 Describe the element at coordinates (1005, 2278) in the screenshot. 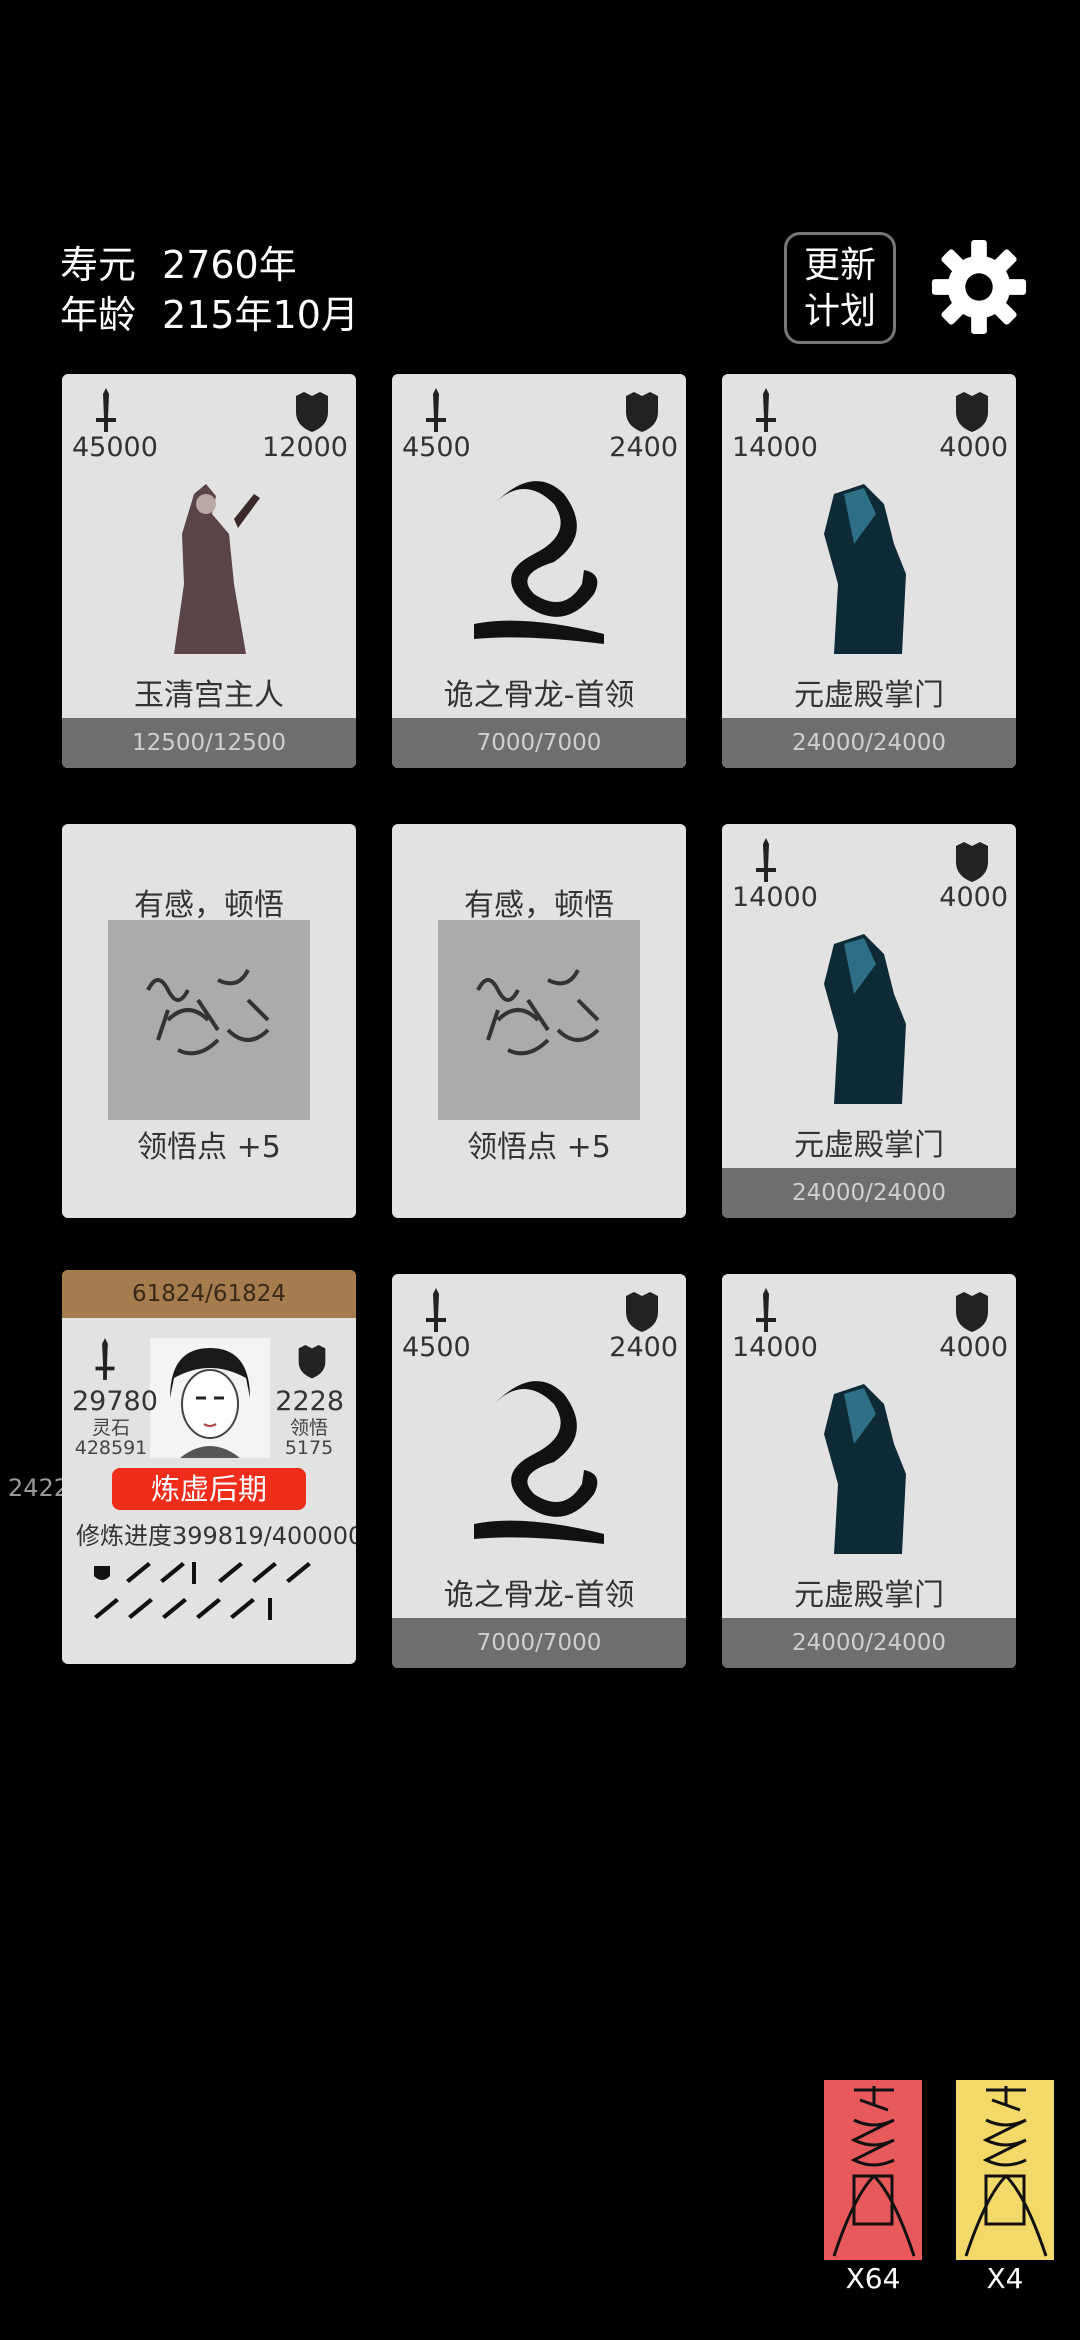

I see `talisman-yellow-count: X4` at that location.